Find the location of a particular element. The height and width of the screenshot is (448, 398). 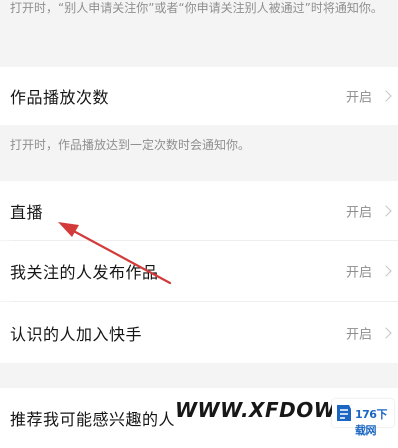

setting-row-following-posts: 我关注的人发布作品 开启 is located at coordinates (199, 271).